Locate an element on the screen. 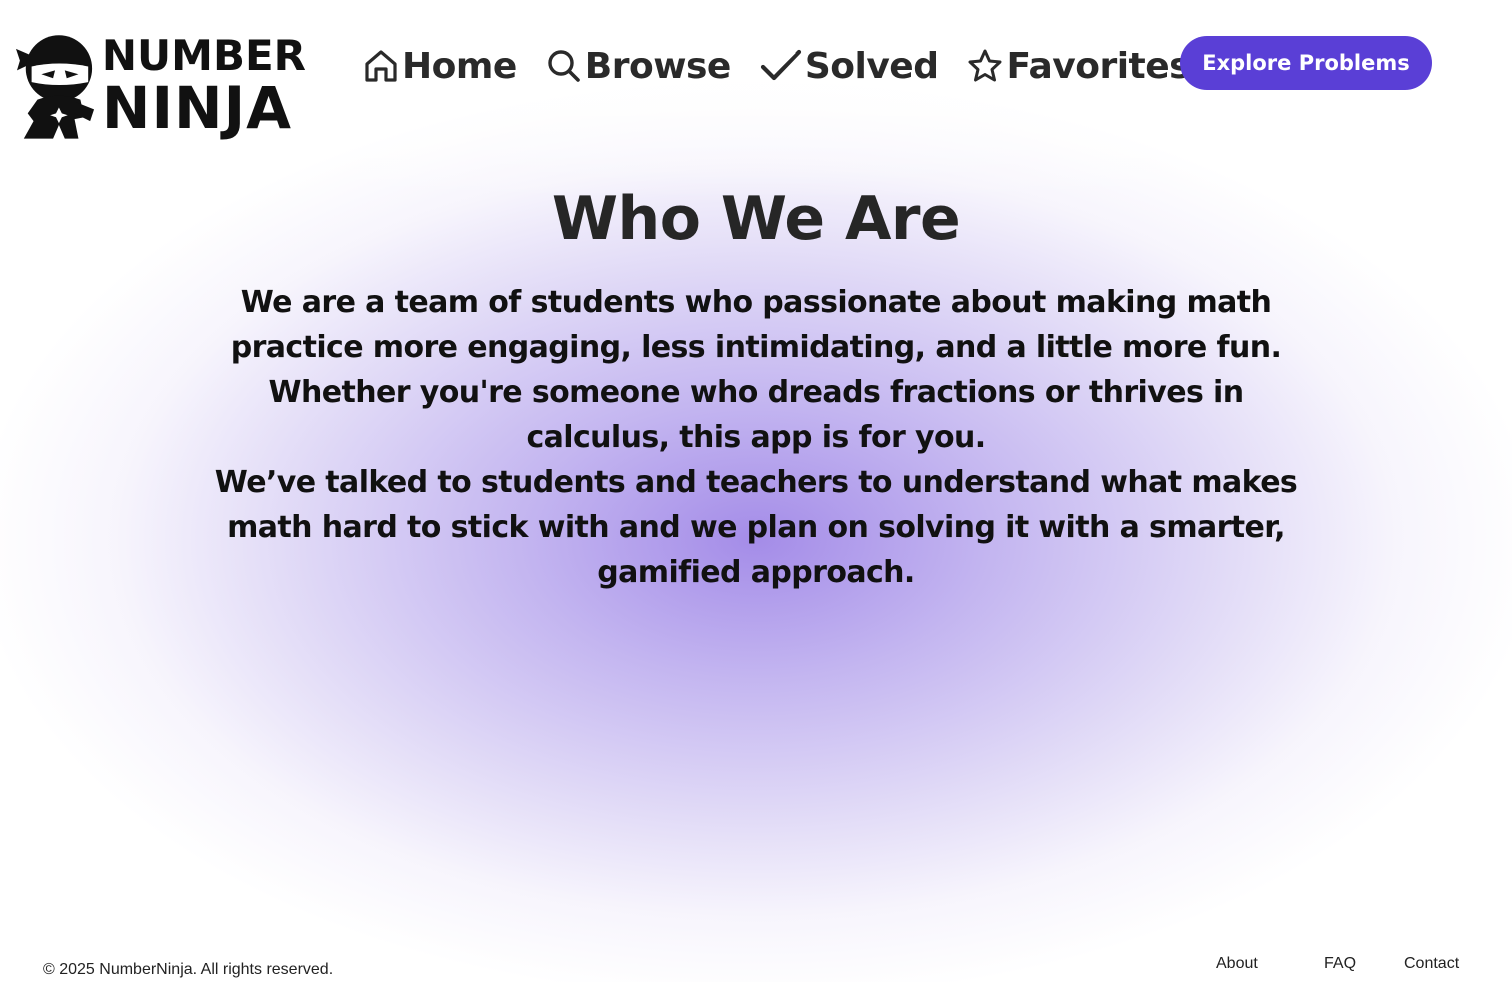  footer-link-contact: Contact is located at coordinates (1431, 964).